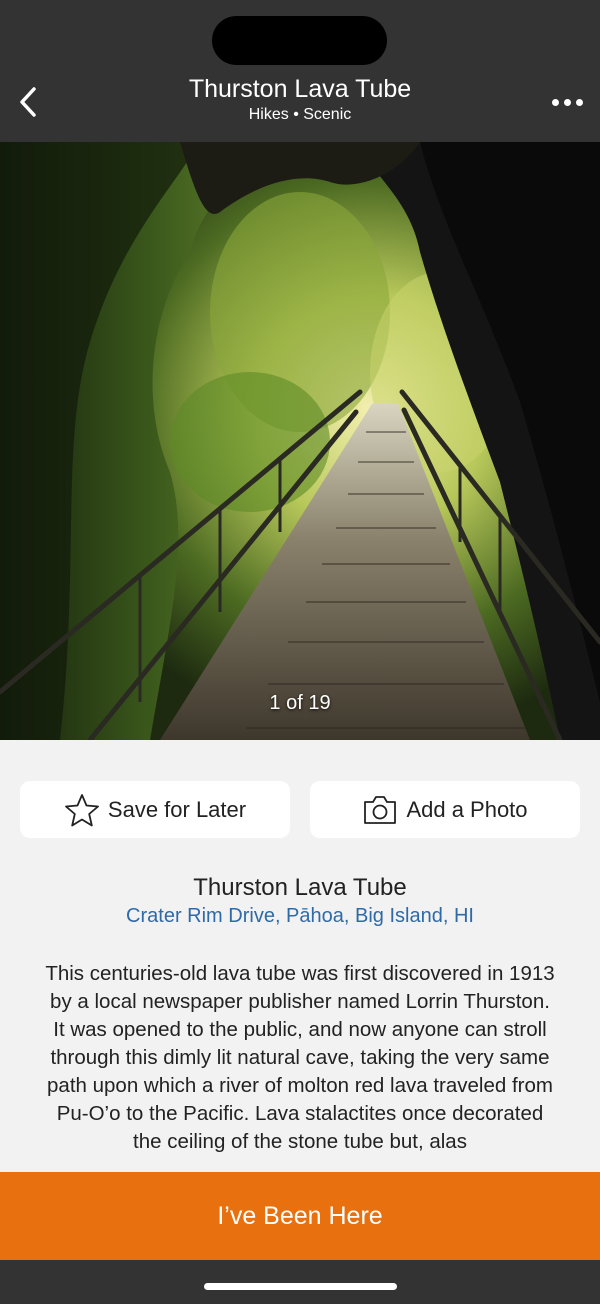 The image size is (600, 1304). I want to click on more-dots-icon, so click(555, 102).